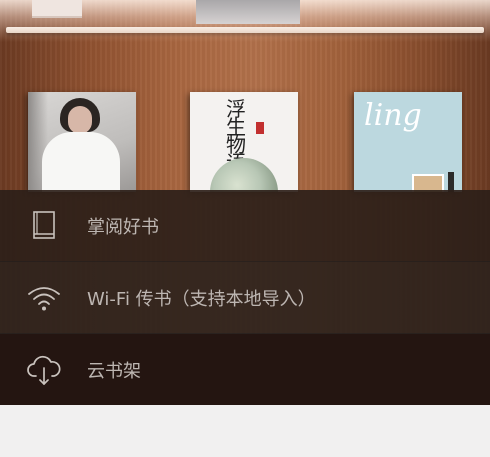  I want to click on menu-item-label: 云书架, so click(114, 371).